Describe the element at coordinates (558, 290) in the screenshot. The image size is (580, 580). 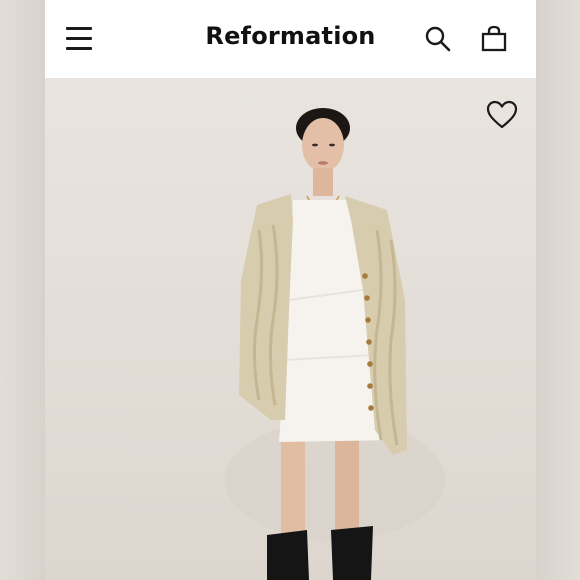
I see `right-background` at that location.